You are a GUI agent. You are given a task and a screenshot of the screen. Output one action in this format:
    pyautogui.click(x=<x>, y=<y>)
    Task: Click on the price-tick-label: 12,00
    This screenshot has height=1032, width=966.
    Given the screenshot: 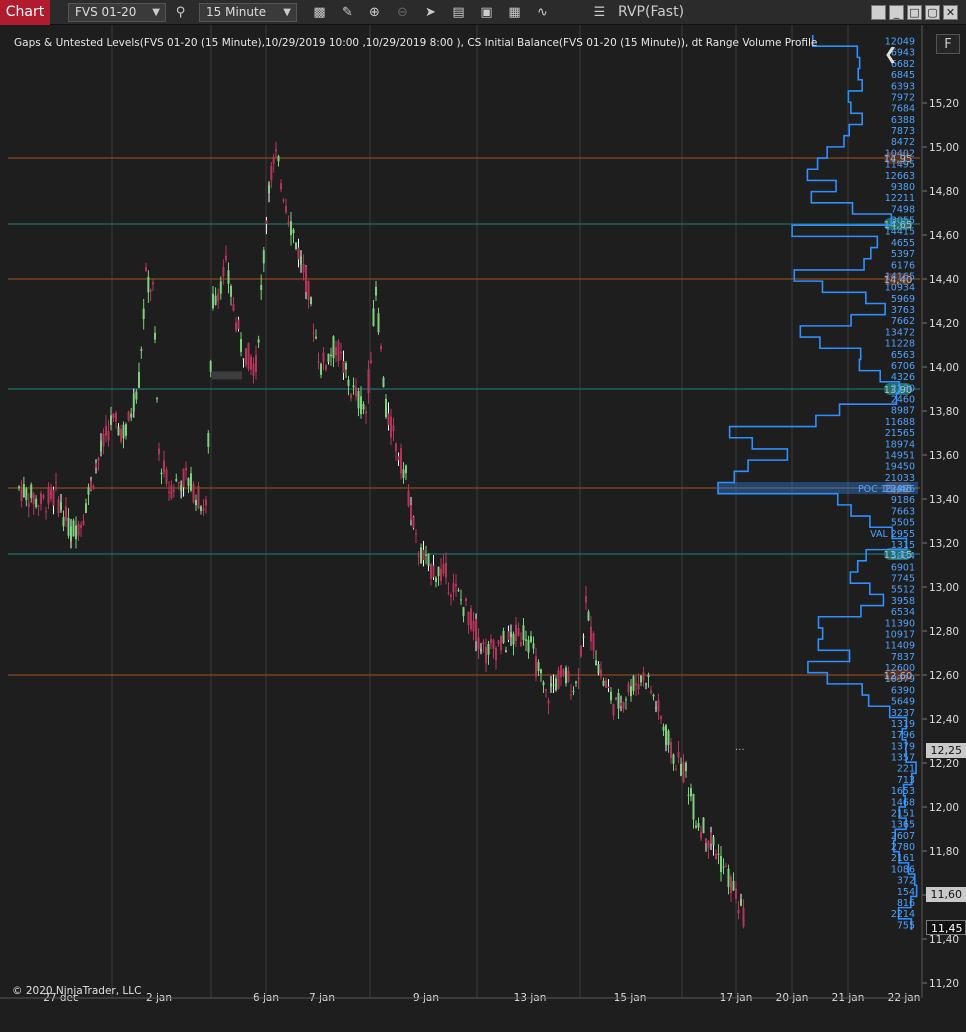 What is the action you would take?
    pyautogui.click(x=944, y=808)
    